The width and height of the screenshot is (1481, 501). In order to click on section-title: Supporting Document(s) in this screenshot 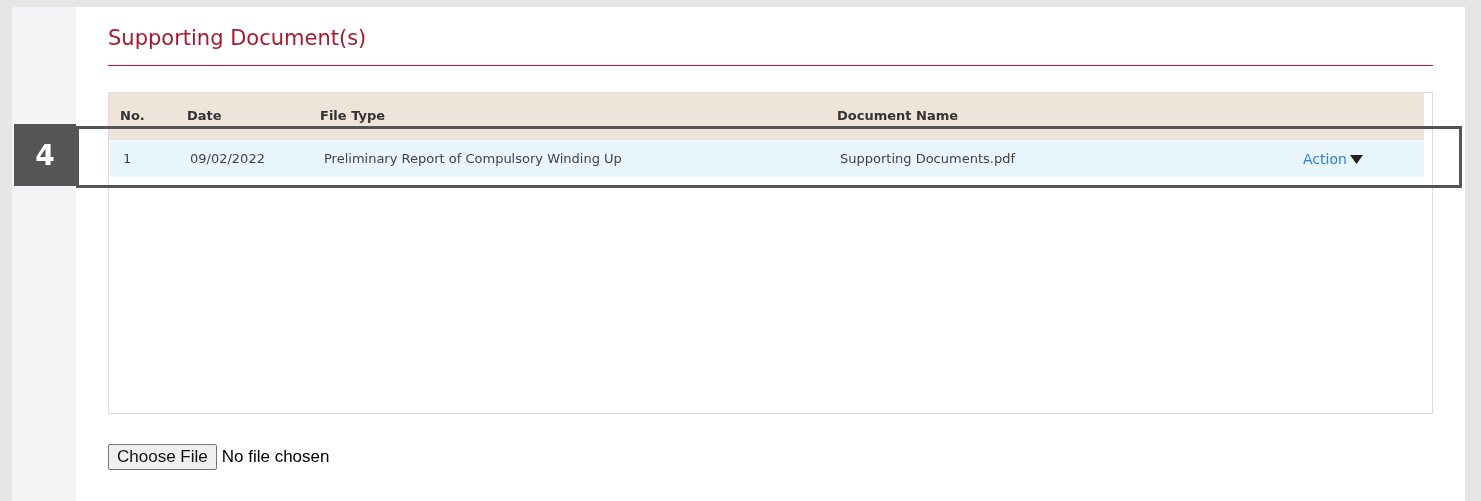, I will do `click(238, 39)`.